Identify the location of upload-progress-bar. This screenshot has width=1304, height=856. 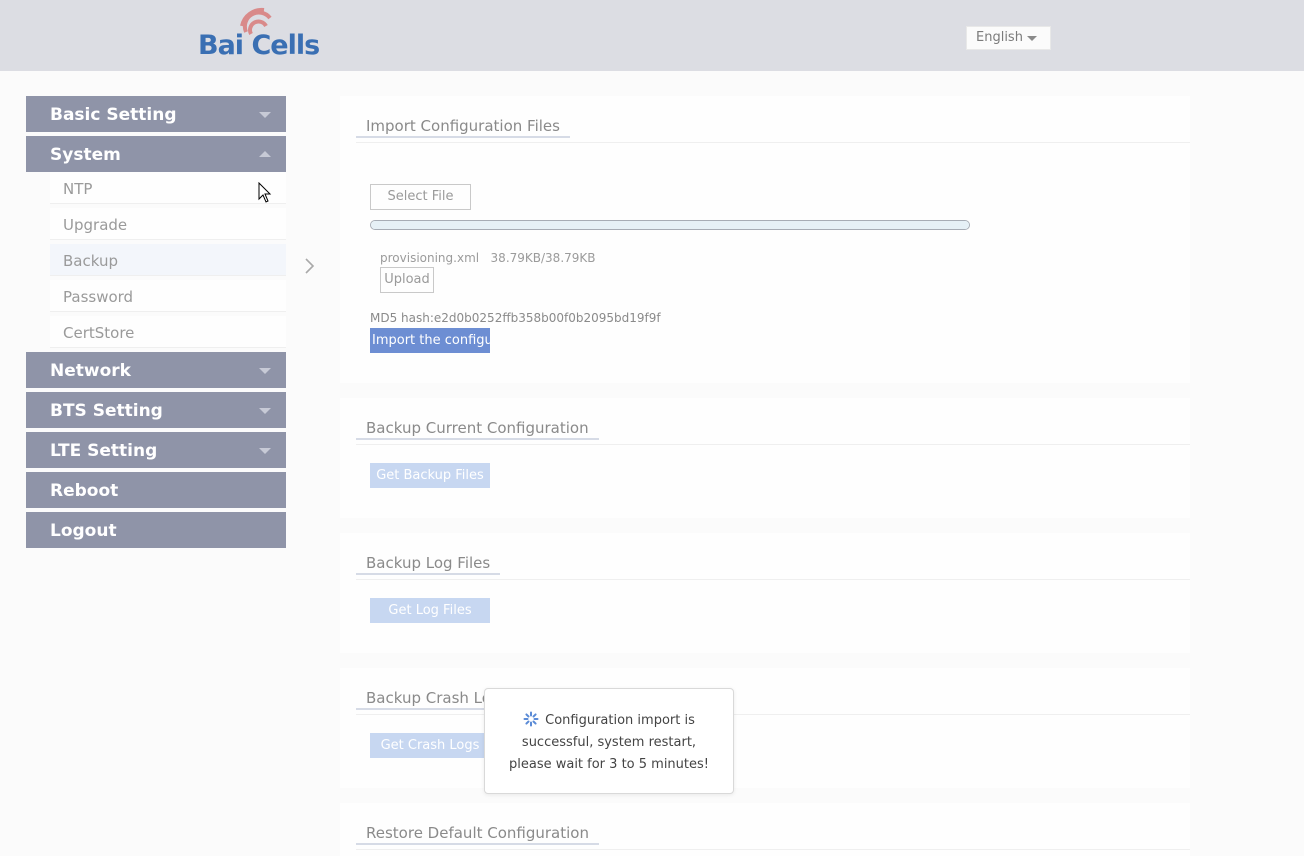
(670, 225).